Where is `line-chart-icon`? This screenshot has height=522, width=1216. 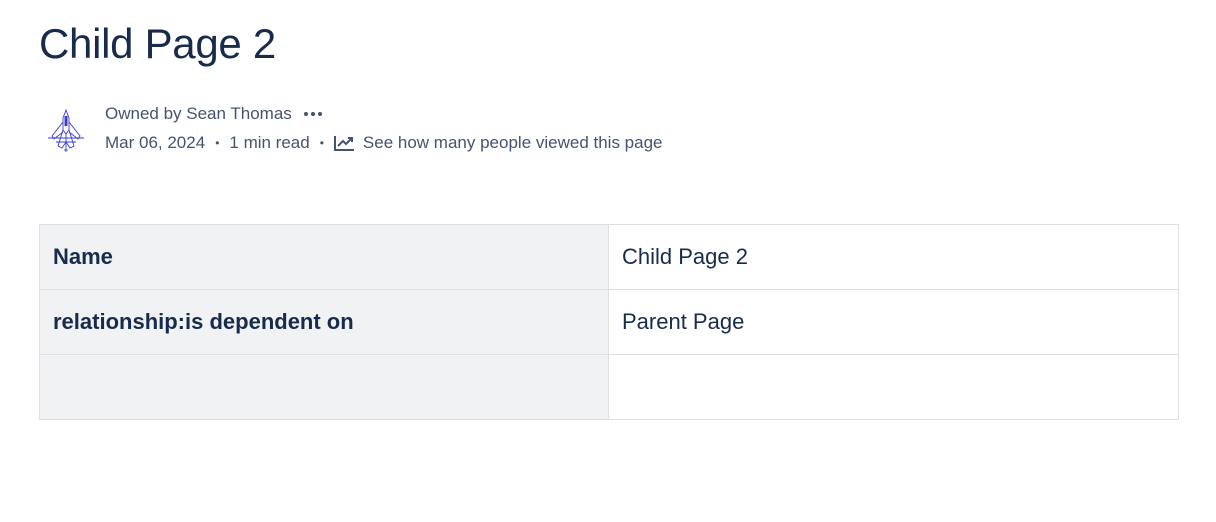 line-chart-icon is located at coordinates (343, 143).